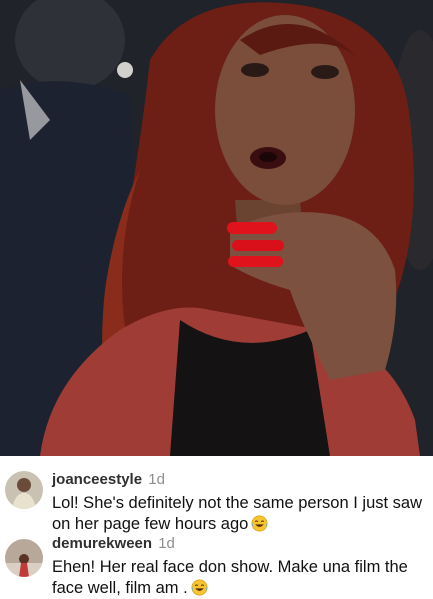 The image size is (433, 599). Describe the element at coordinates (252, 228) in the screenshot. I see `nail` at that location.